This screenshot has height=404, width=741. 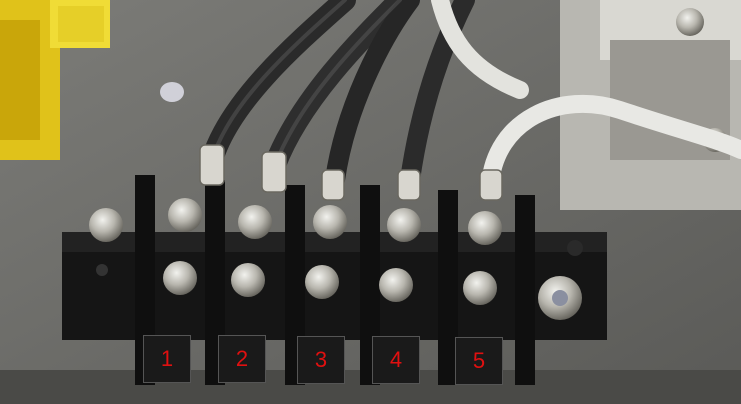 What do you see at coordinates (321, 360) in the screenshot?
I see `terminal-label-3: 3` at bounding box center [321, 360].